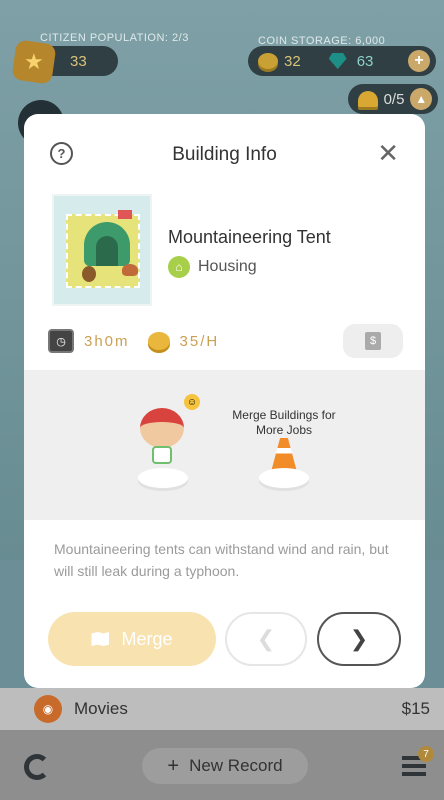 This screenshot has height=800, width=444. What do you see at coordinates (284, 455) in the screenshot?
I see `traffic-cone-icon` at bounding box center [284, 455].